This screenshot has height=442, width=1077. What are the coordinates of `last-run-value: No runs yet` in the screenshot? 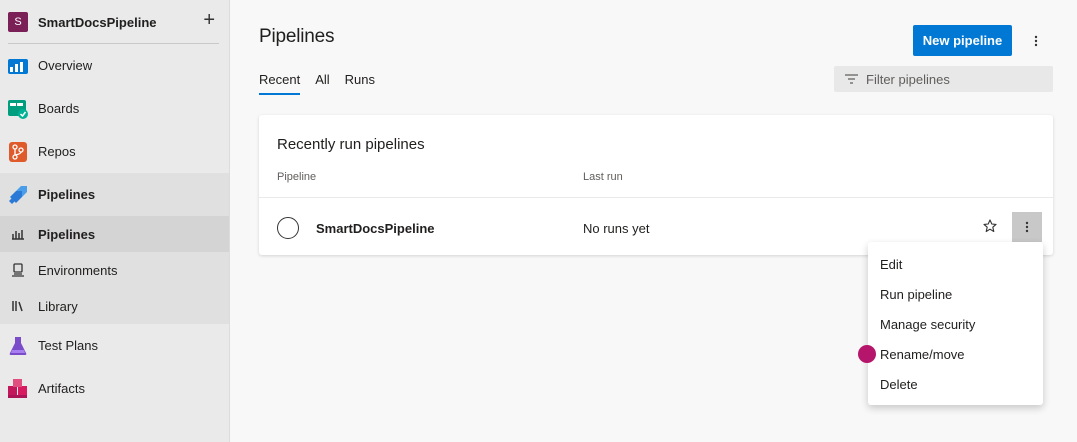 It's located at (616, 228).